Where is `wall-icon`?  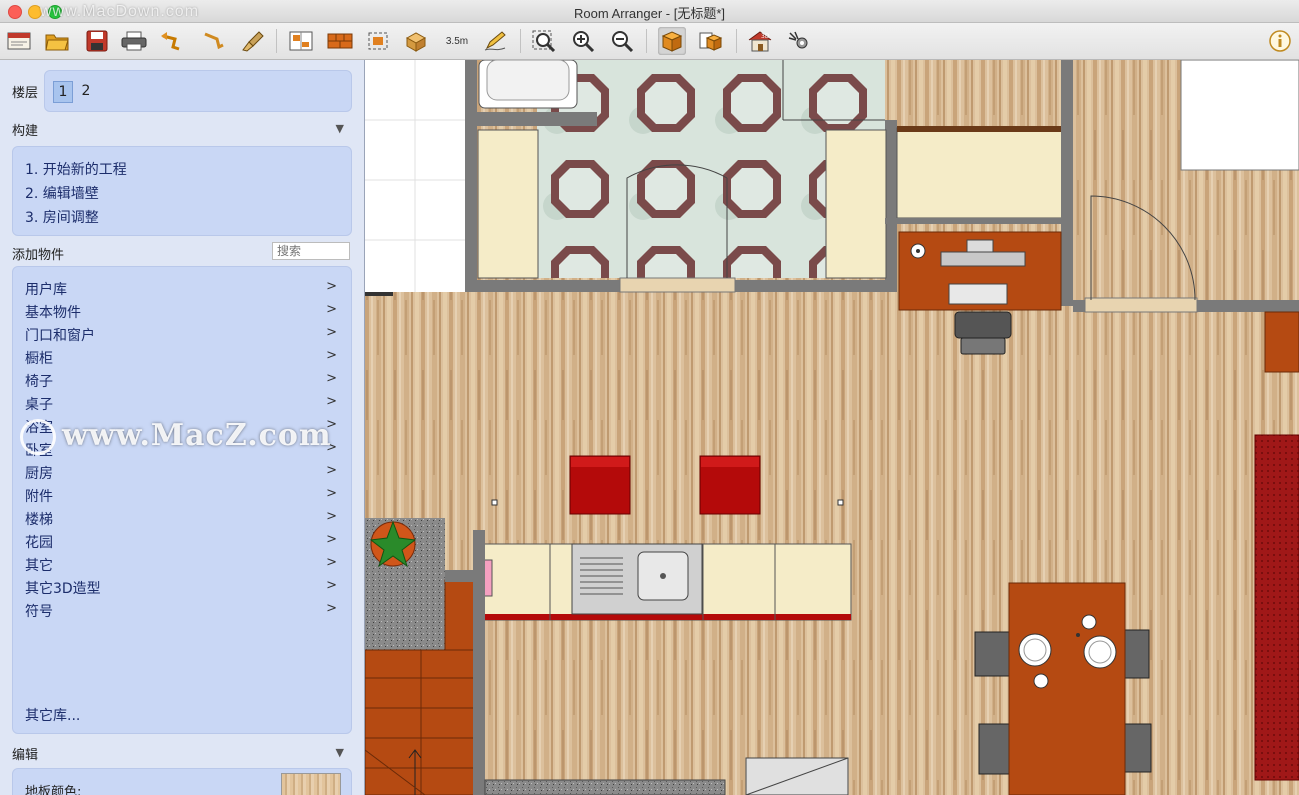
wall-icon is located at coordinates (340, 41).